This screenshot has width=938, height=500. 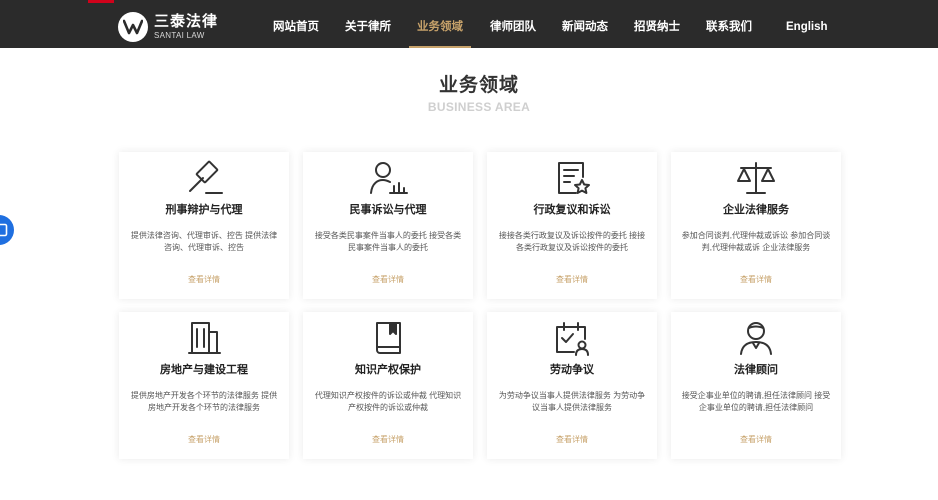 What do you see at coordinates (572, 401) in the screenshot?
I see `card-description: 为劳动争议当事人提供法律服务 为劳动争议当事人提供法律服务` at bounding box center [572, 401].